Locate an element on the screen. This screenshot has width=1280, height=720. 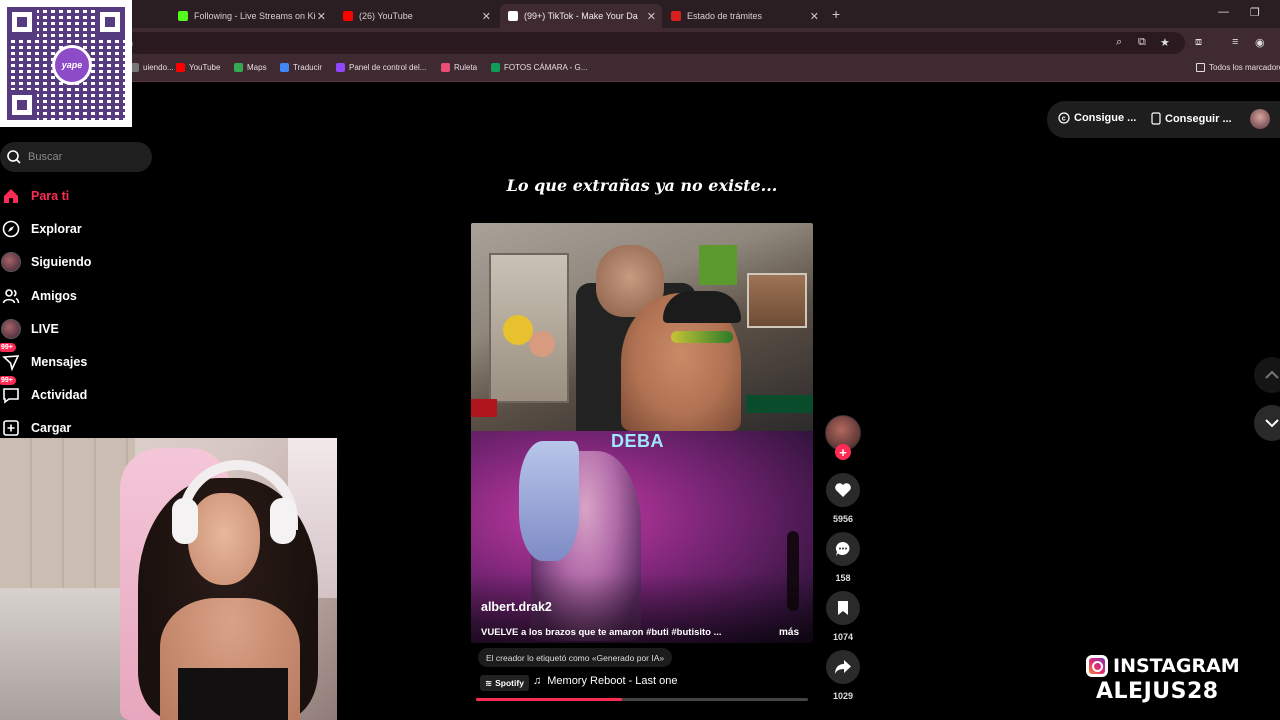
browser-tab: (99+) TikTok - Make Your Da ✕ is located at coordinates (581, 16).